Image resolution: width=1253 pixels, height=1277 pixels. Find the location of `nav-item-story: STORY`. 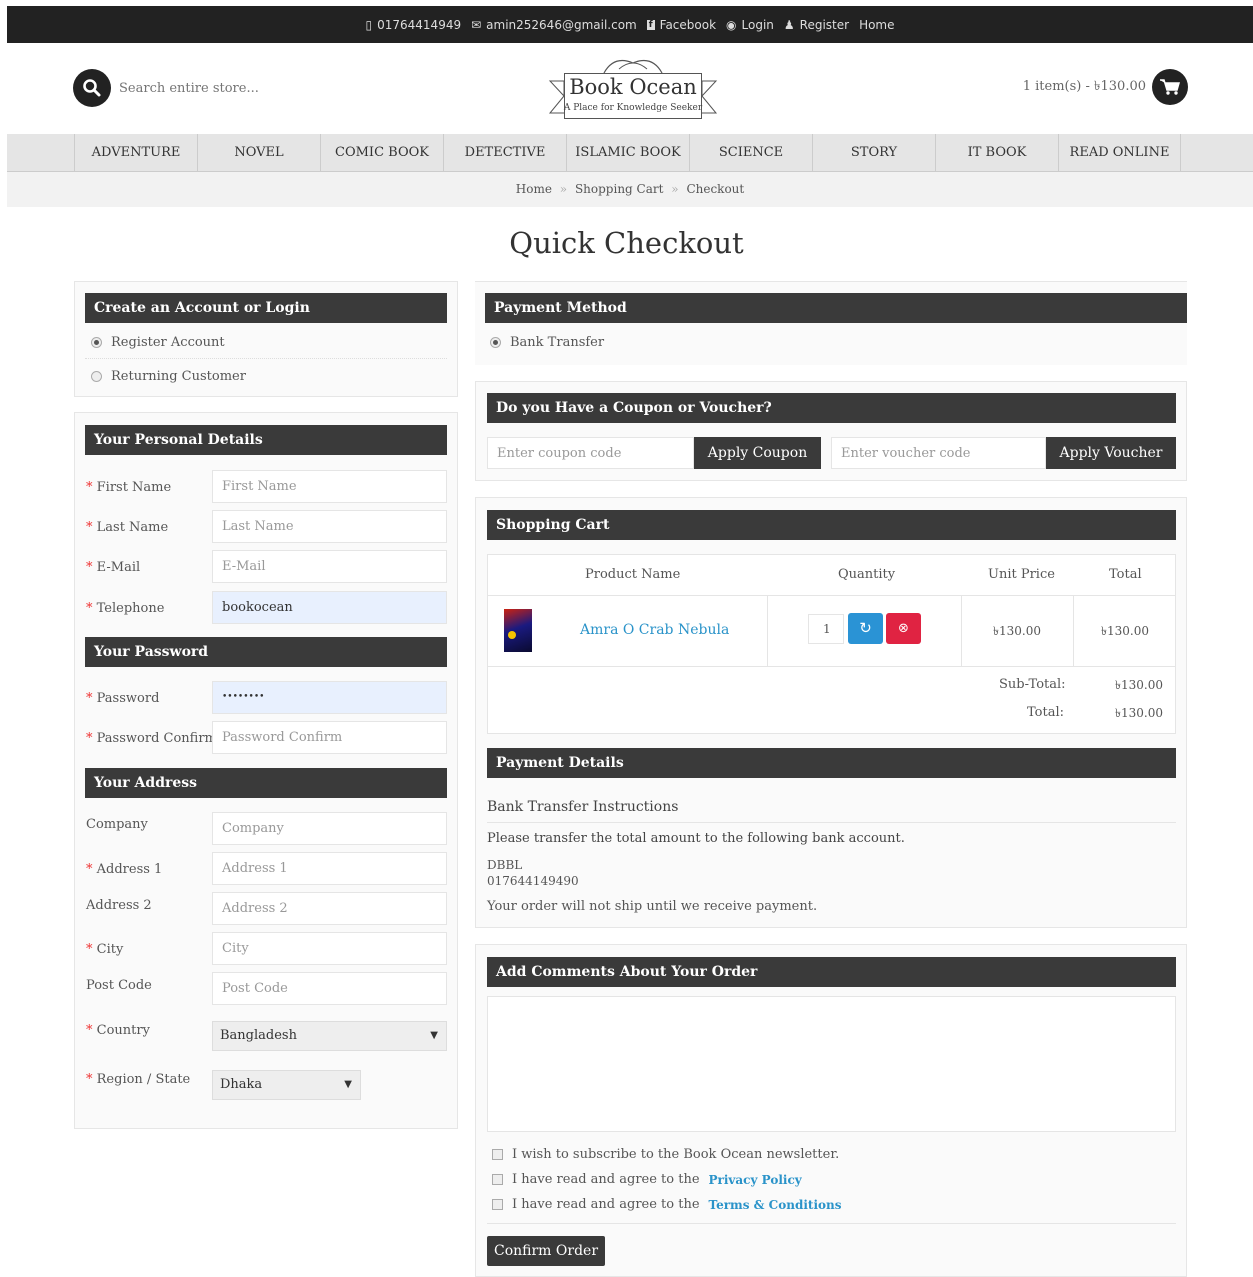

nav-item-story: STORY is located at coordinates (873, 152).